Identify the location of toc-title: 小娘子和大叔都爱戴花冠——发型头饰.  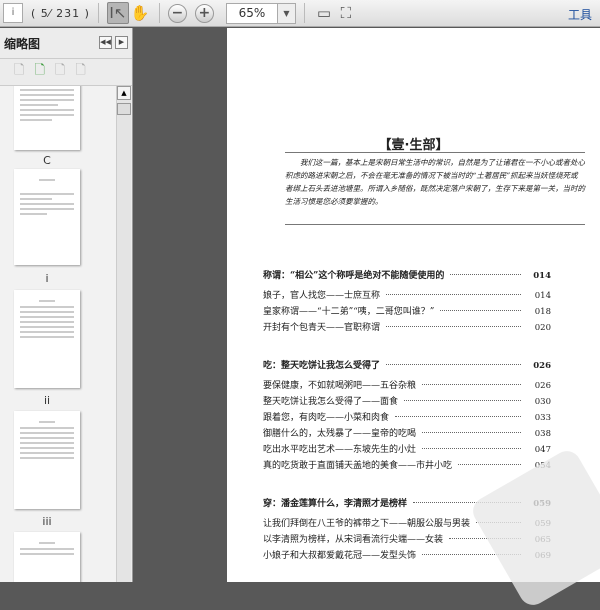
(340, 556).